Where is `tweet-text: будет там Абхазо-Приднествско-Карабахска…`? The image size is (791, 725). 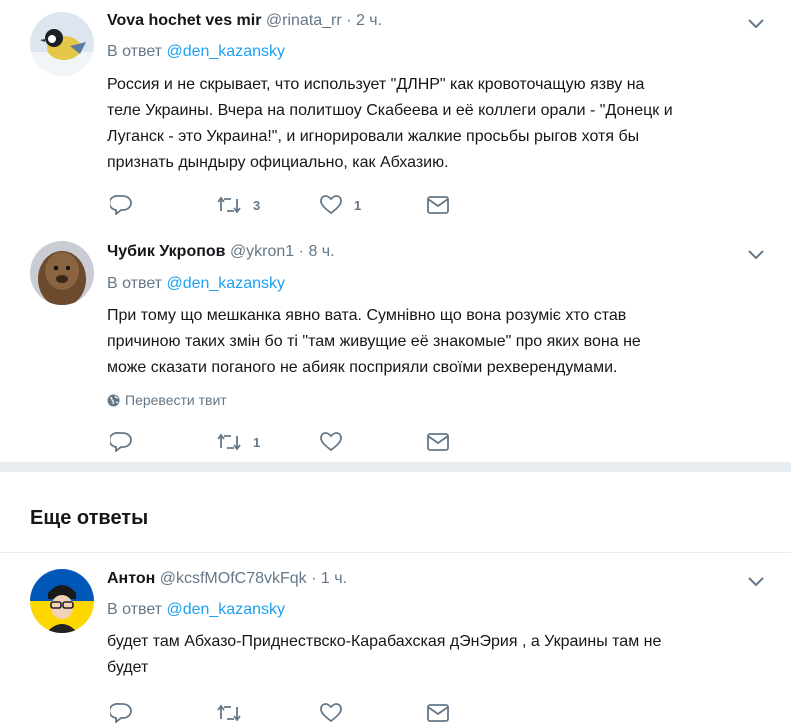 tweet-text: будет там Абхазо-Приднествско-Карабахска… is located at coordinates (427, 655).